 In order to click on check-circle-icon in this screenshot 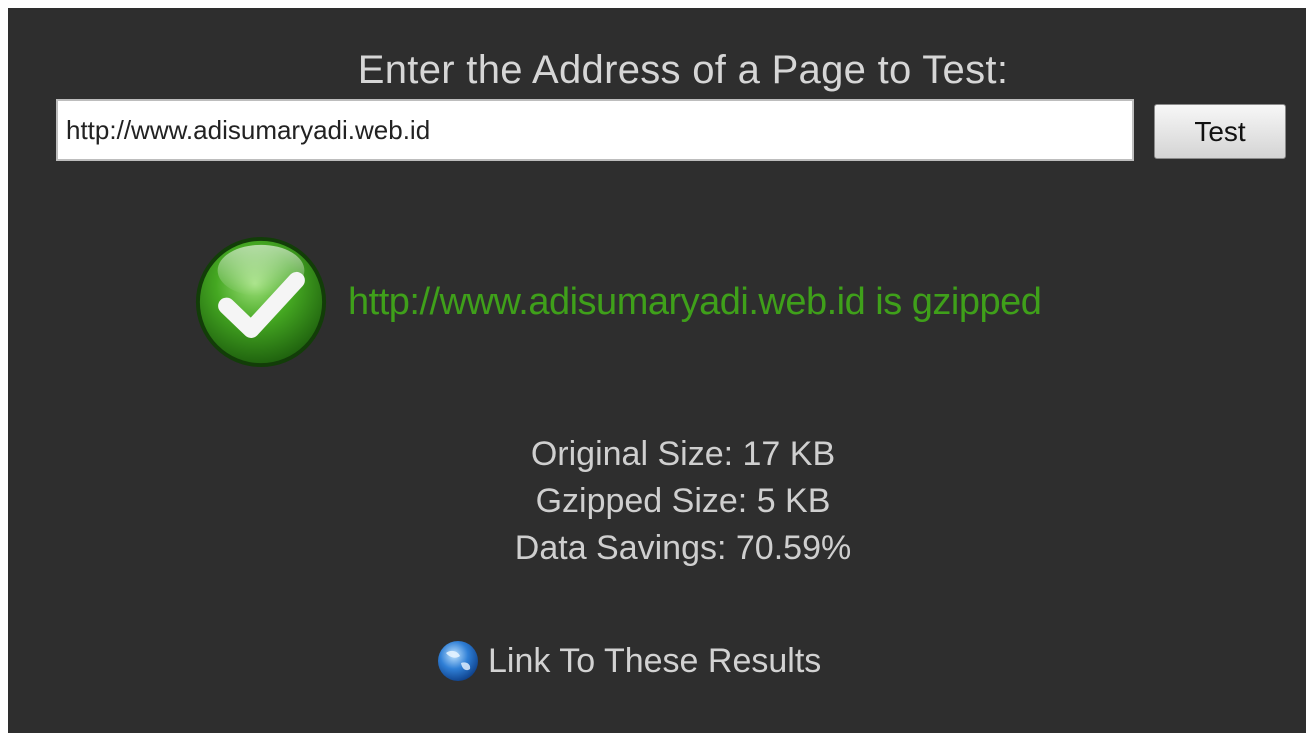, I will do `click(261, 302)`.